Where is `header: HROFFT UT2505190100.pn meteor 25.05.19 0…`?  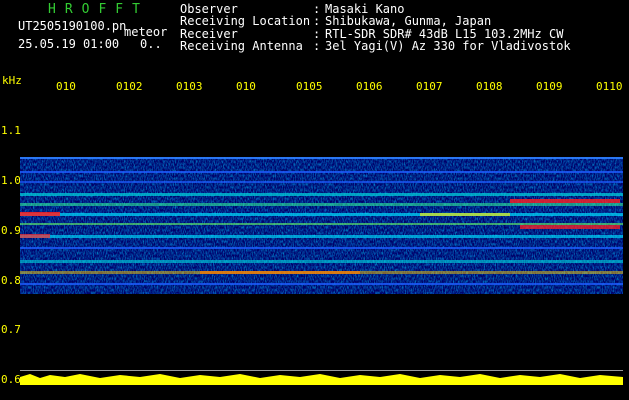
header: HROFFT UT2505190100.pn meteor 25.05.19 0… is located at coordinates (314, 29).